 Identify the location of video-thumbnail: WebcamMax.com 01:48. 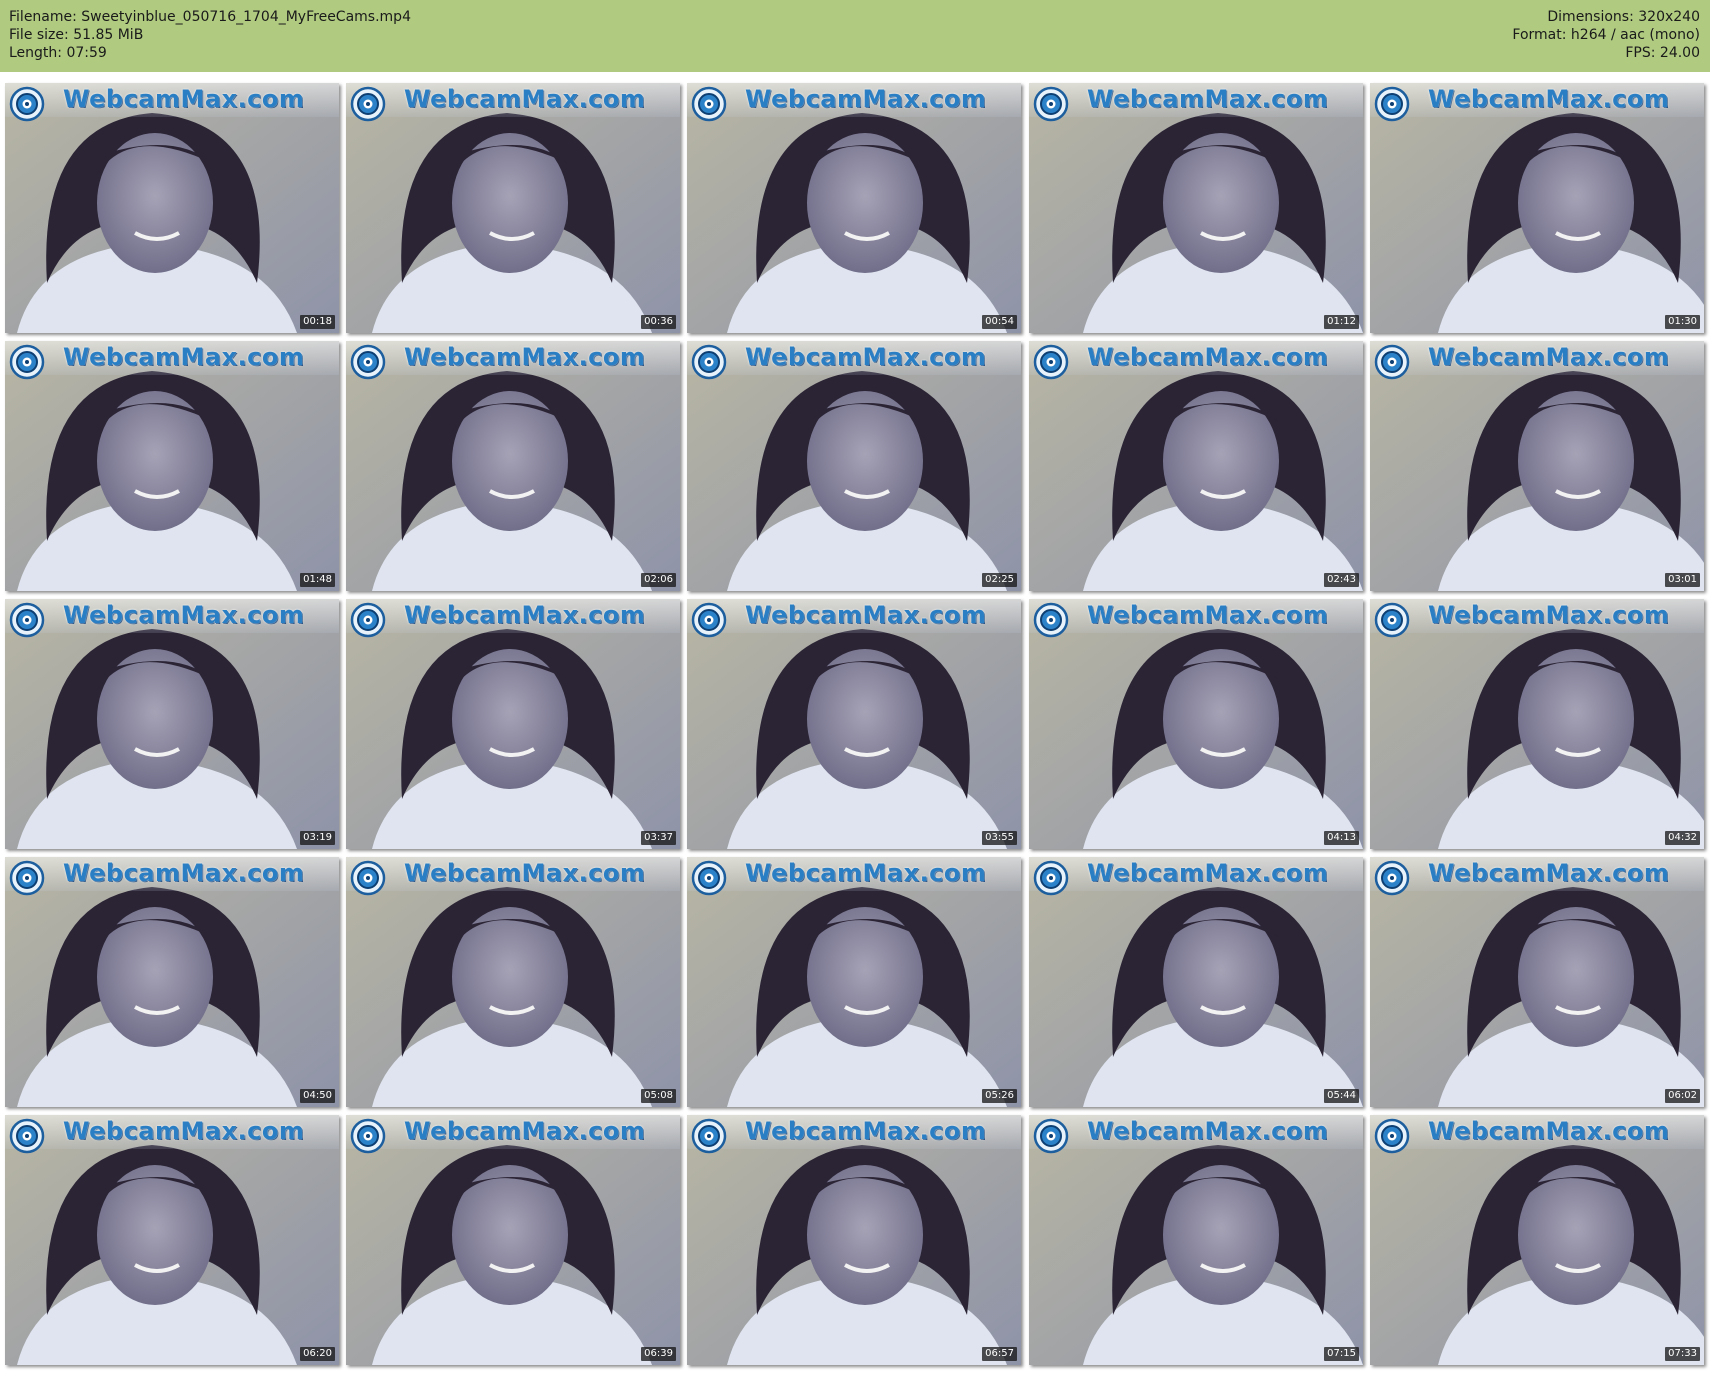
(172, 466).